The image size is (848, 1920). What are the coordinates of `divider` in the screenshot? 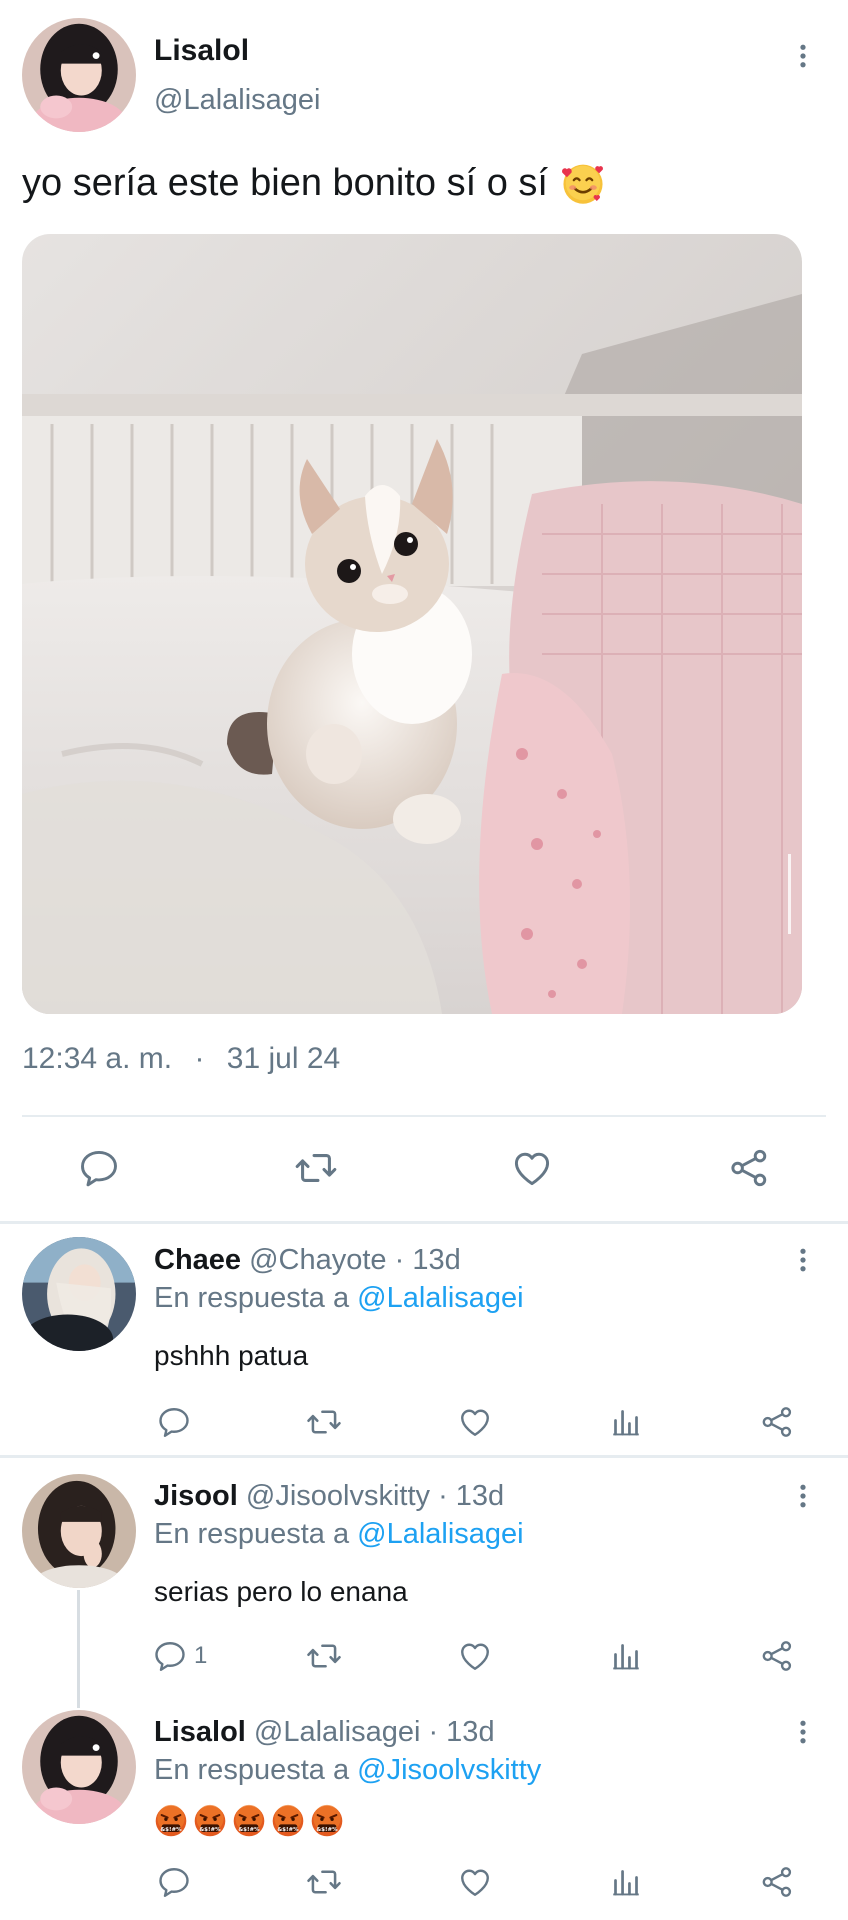 It's located at (424, 1116).